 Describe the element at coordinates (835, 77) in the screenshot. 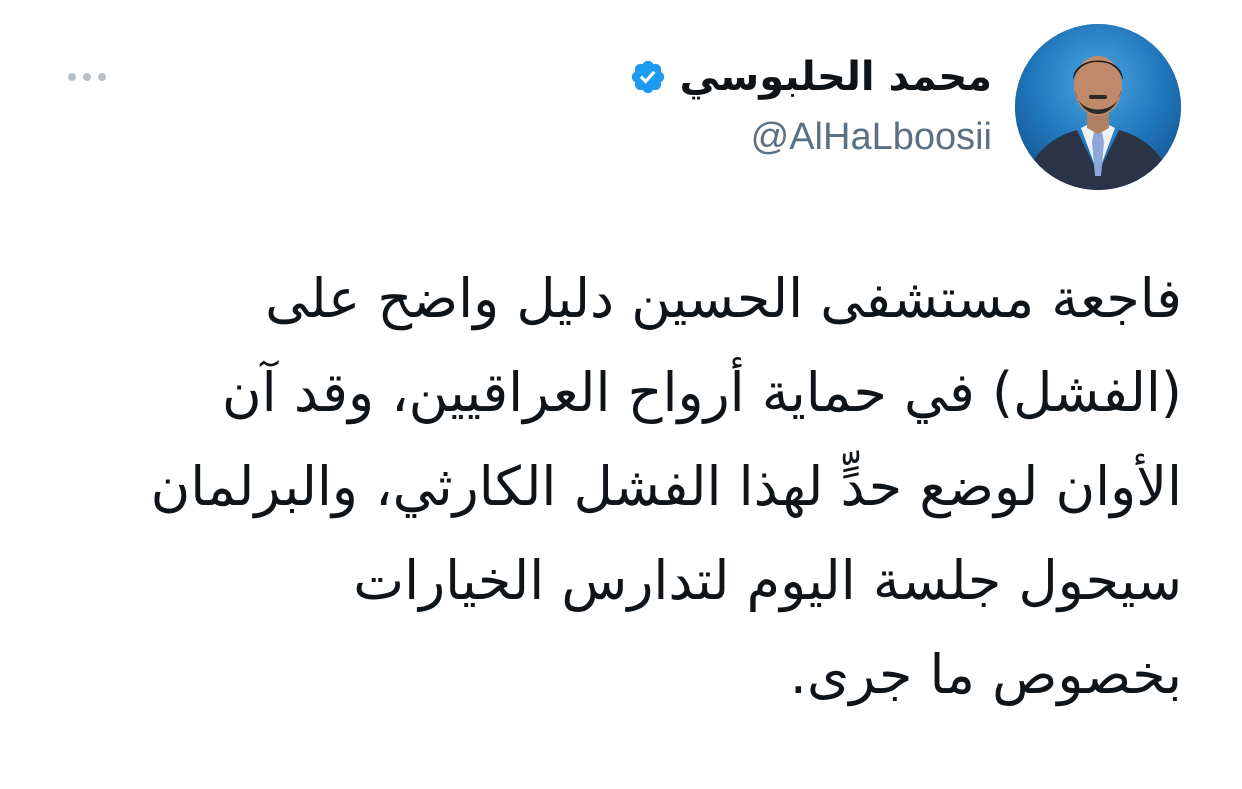

I see `author-display-name: محمد الحلبوسي` at that location.